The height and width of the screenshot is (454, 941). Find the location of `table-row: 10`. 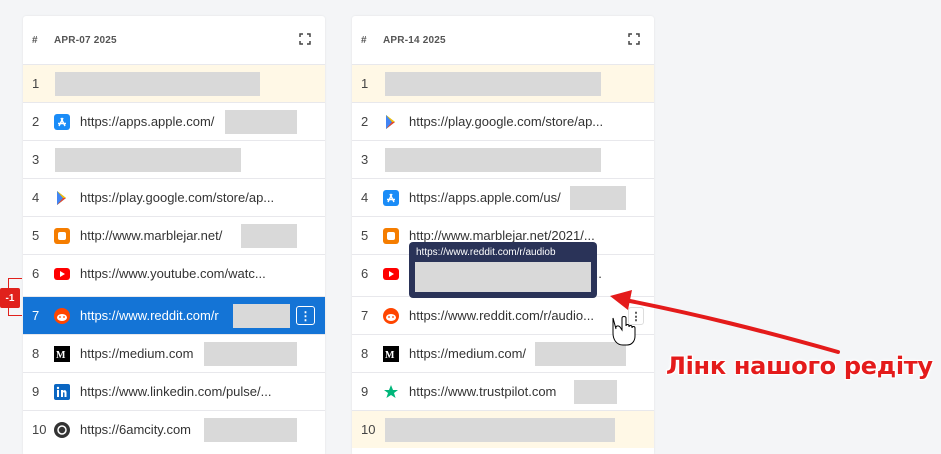

table-row: 10 is located at coordinates (503, 429).